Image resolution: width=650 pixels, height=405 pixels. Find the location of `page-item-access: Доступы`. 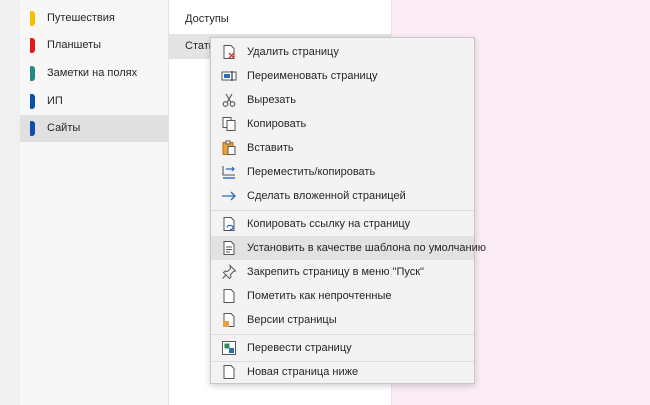

page-item-access: Доступы is located at coordinates (280, 19).